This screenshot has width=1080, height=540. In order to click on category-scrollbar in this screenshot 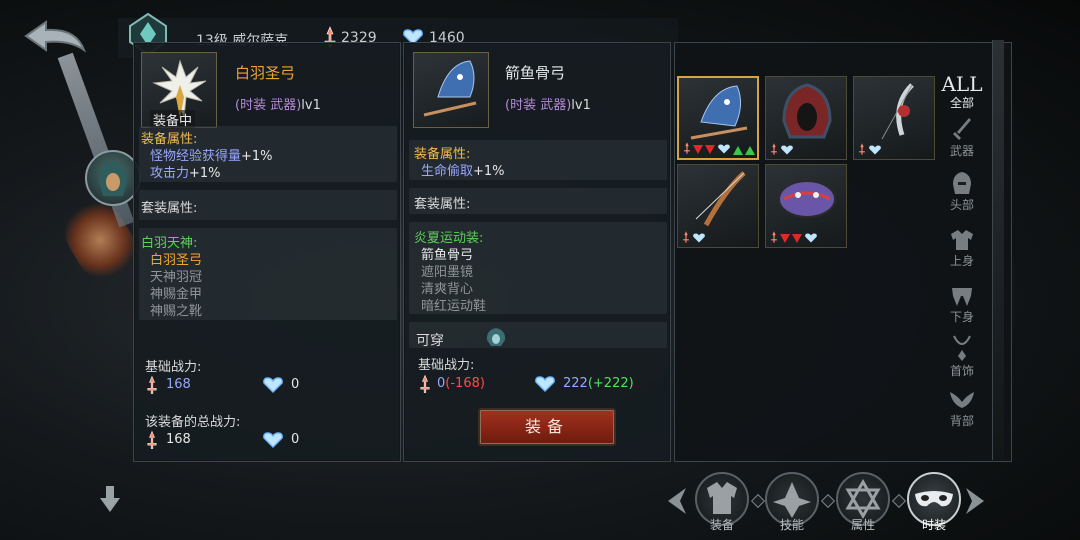, I will do `click(998, 250)`.